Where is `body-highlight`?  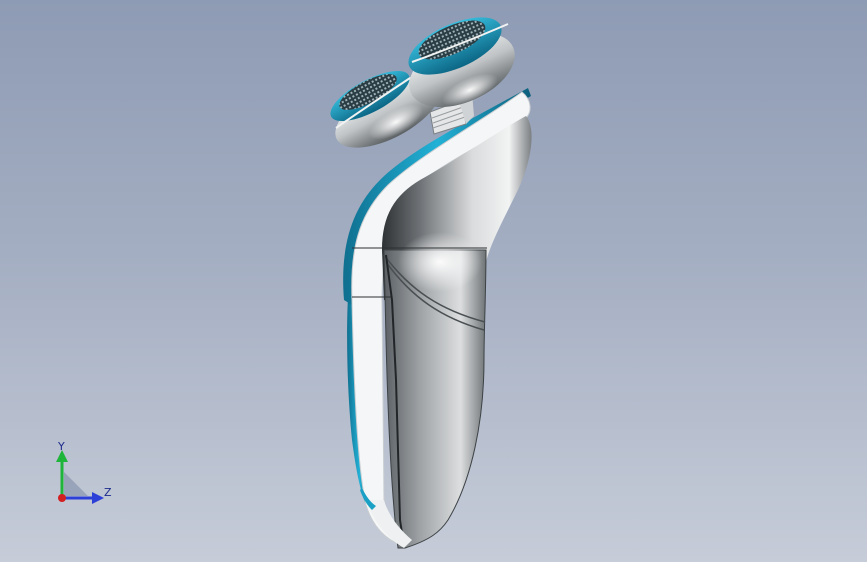
body-highlight is located at coordinates (440, 262).